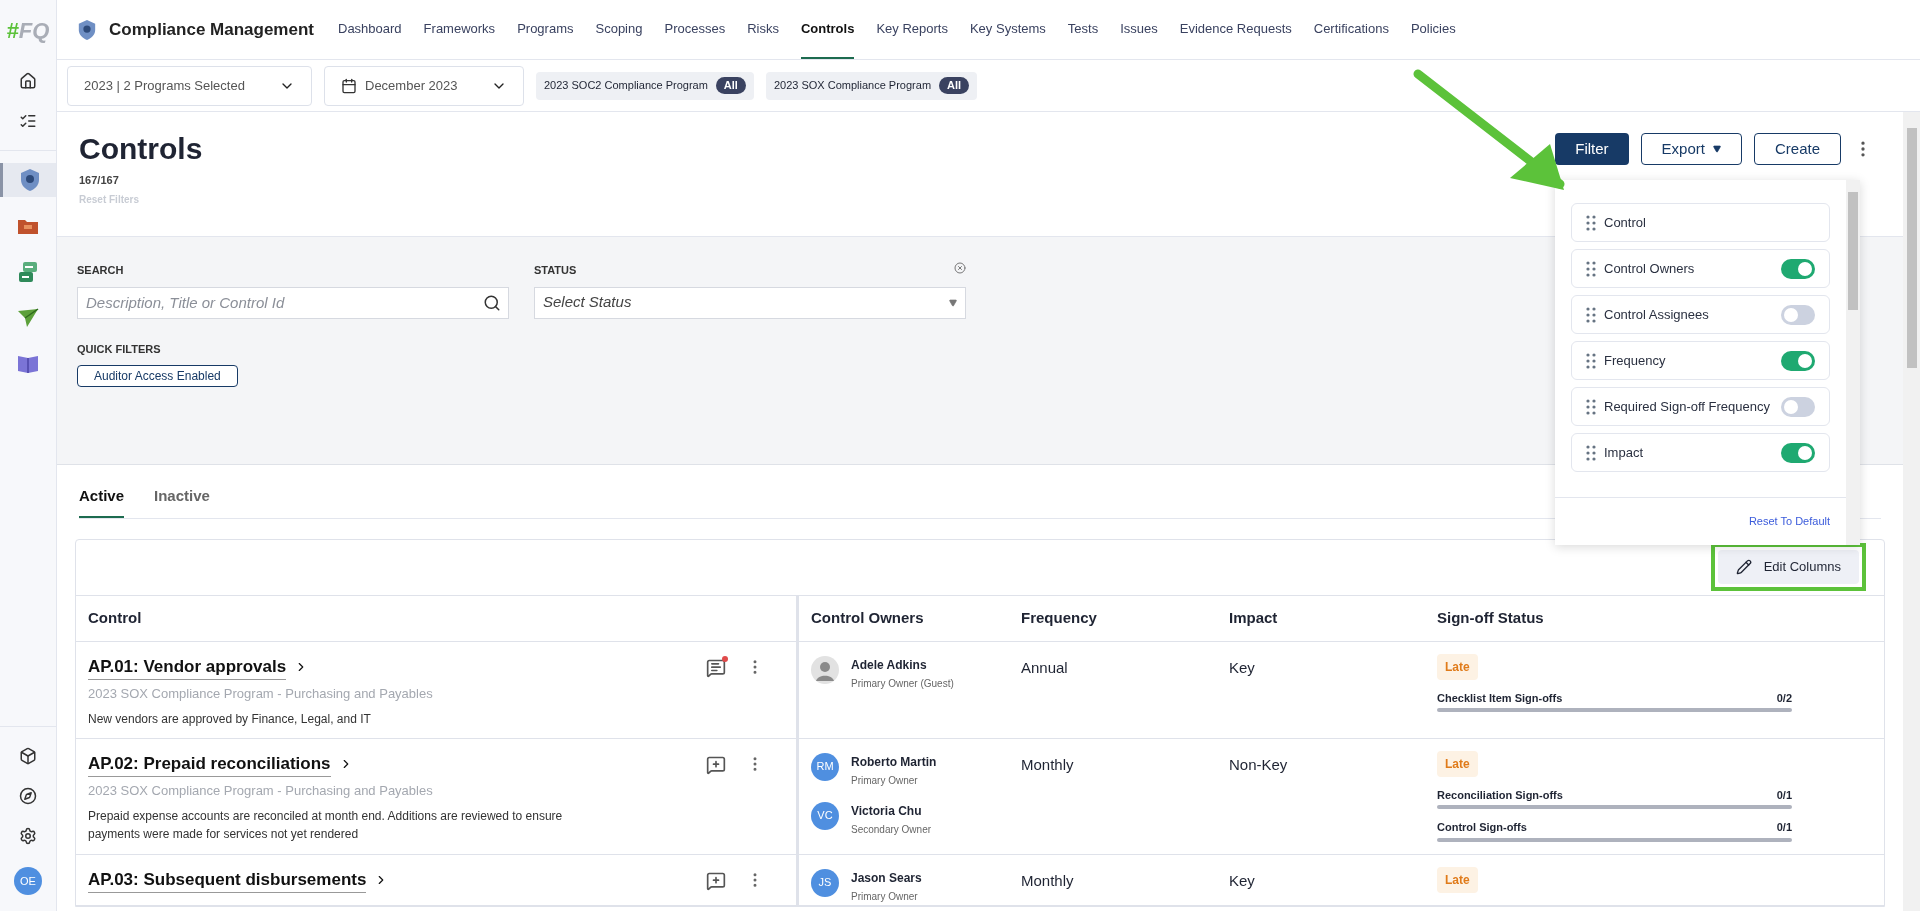 Image resolution: width=1920 pixels, height=911 pixels. I want to click on date-select: December 2023, so click(424, 85).